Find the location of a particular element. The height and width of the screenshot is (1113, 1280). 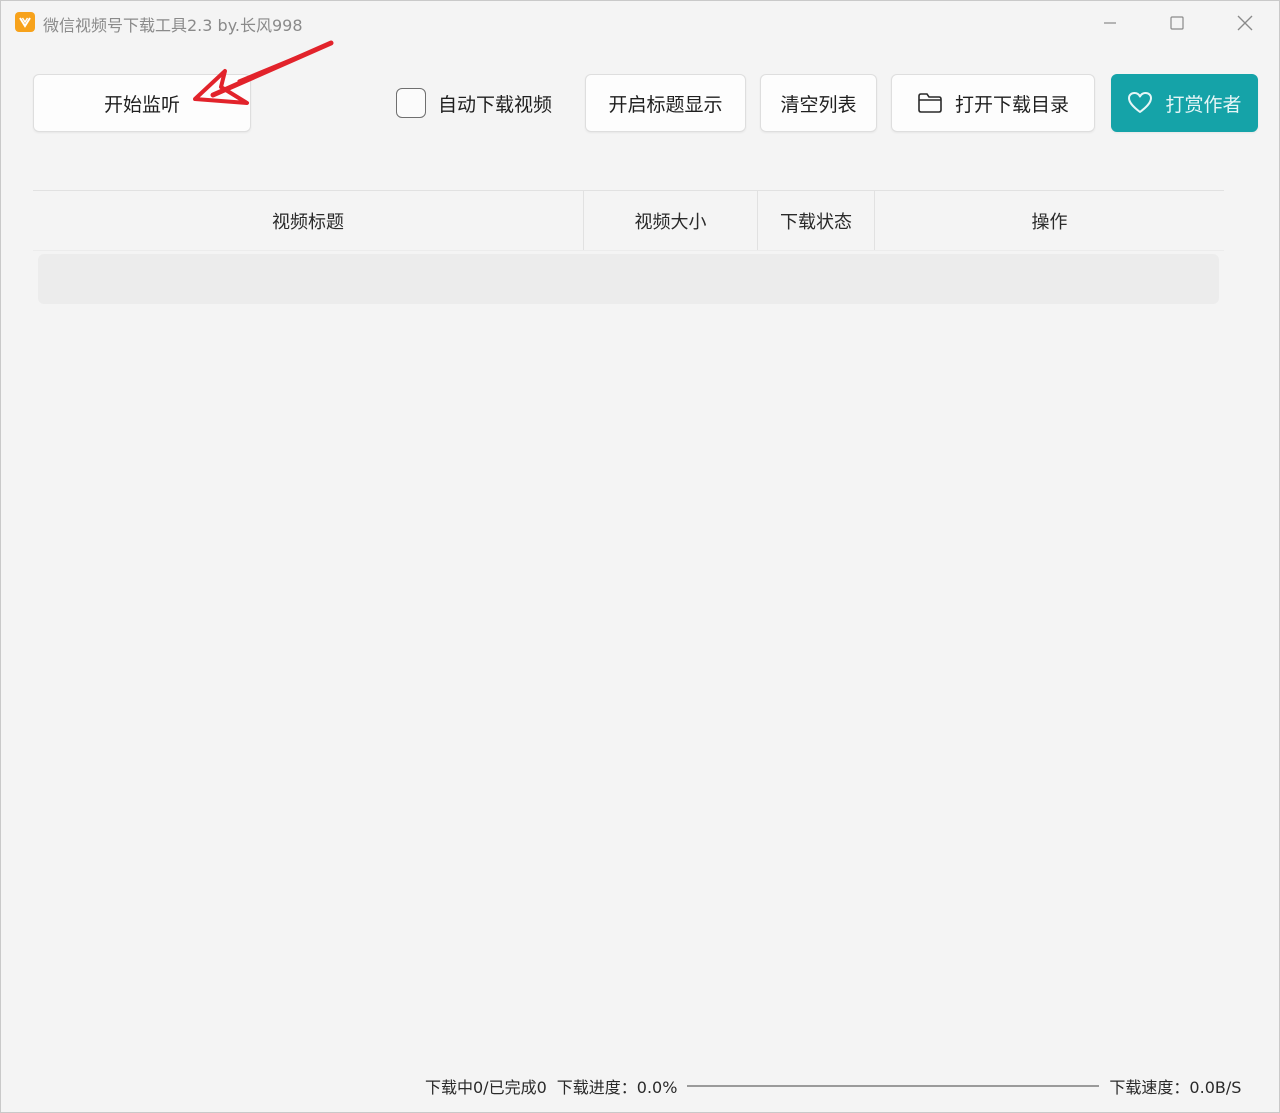

maximize-icon is located at coordinates (1177, 23).